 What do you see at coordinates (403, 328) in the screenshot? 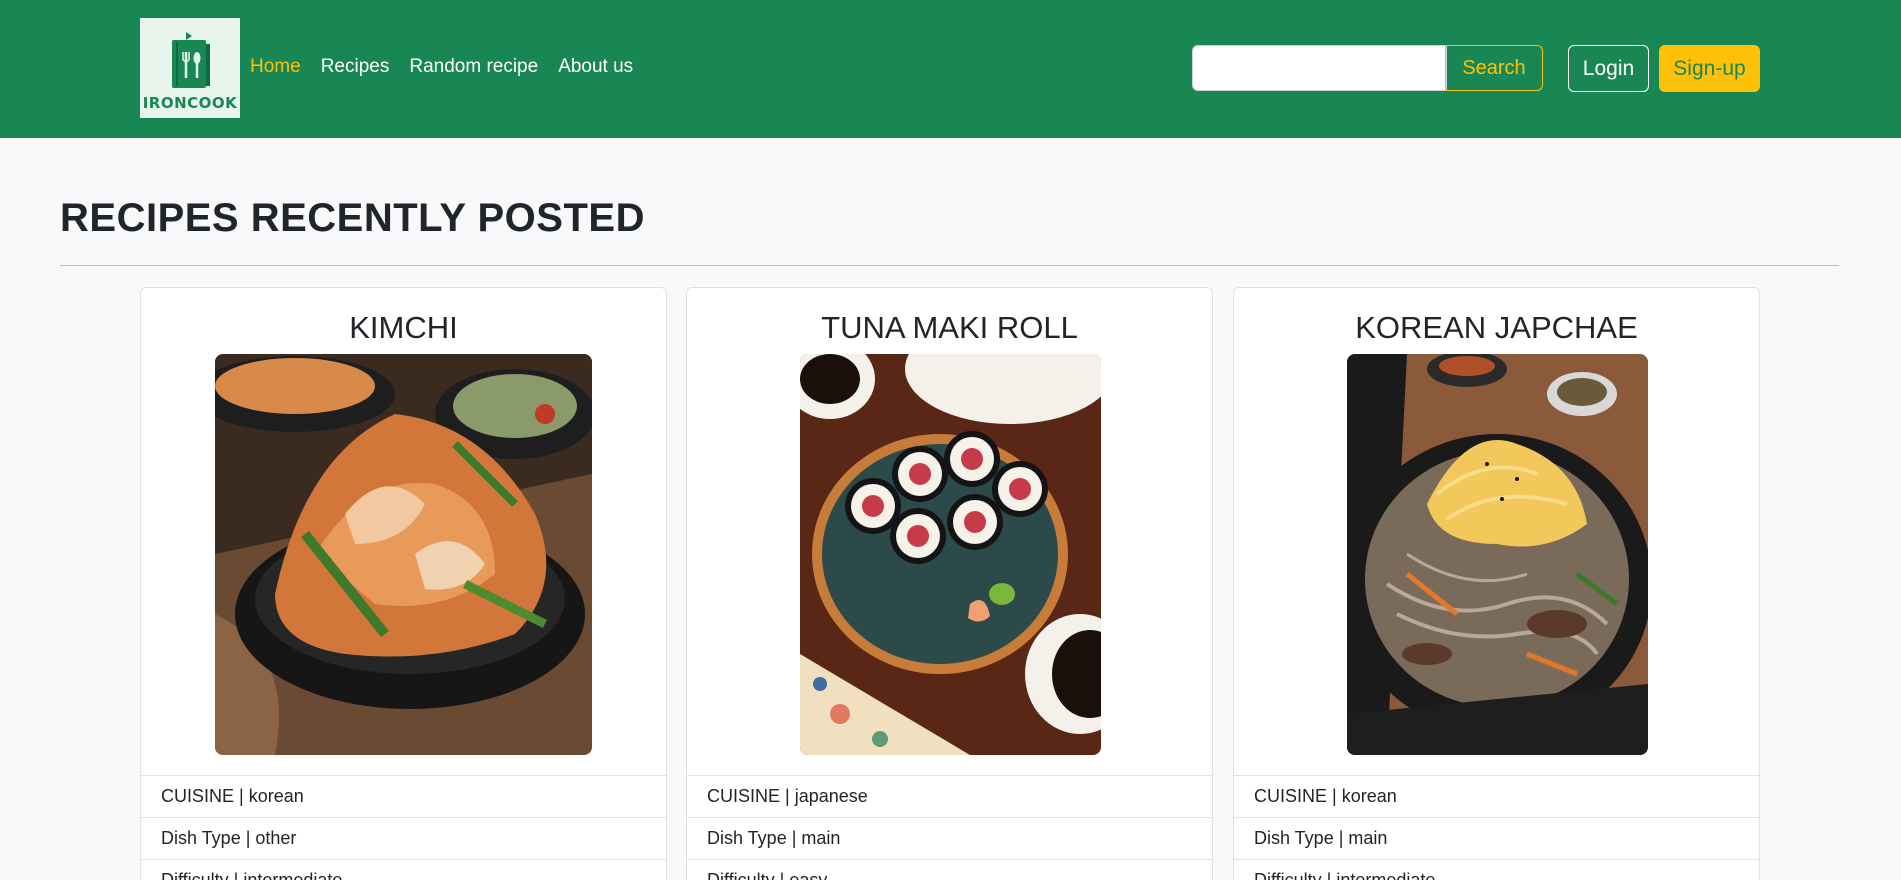
I see `recipe-title: KIMCHI` at bounding box center [403, 328].